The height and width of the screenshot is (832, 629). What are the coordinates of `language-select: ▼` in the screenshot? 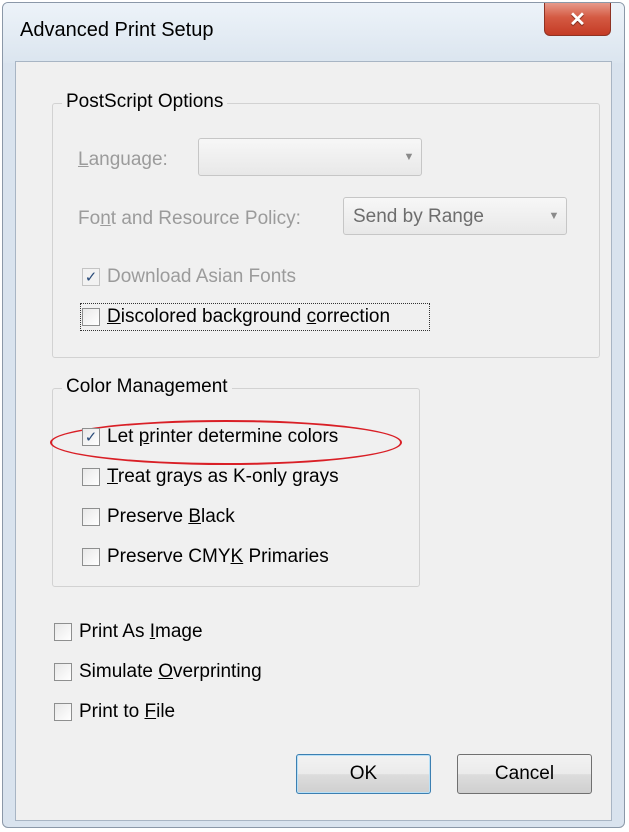 It's located at (310, 157).